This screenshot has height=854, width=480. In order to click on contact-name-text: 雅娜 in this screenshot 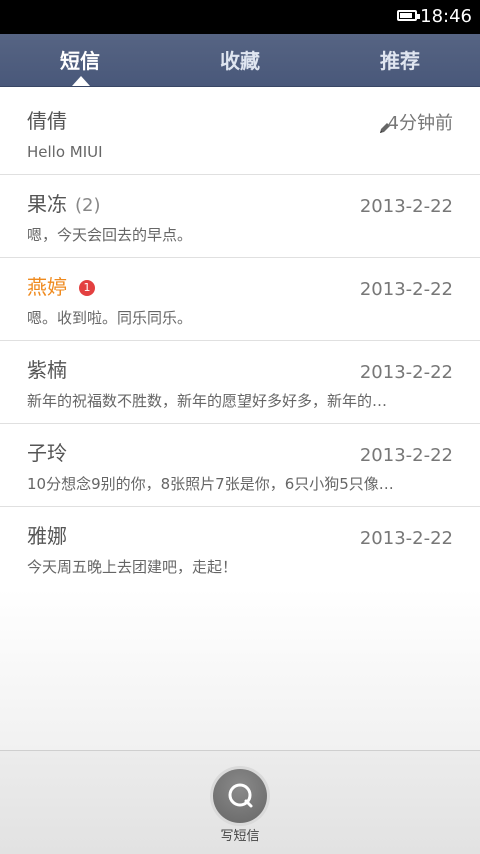, I will do `click(47, 536)`.